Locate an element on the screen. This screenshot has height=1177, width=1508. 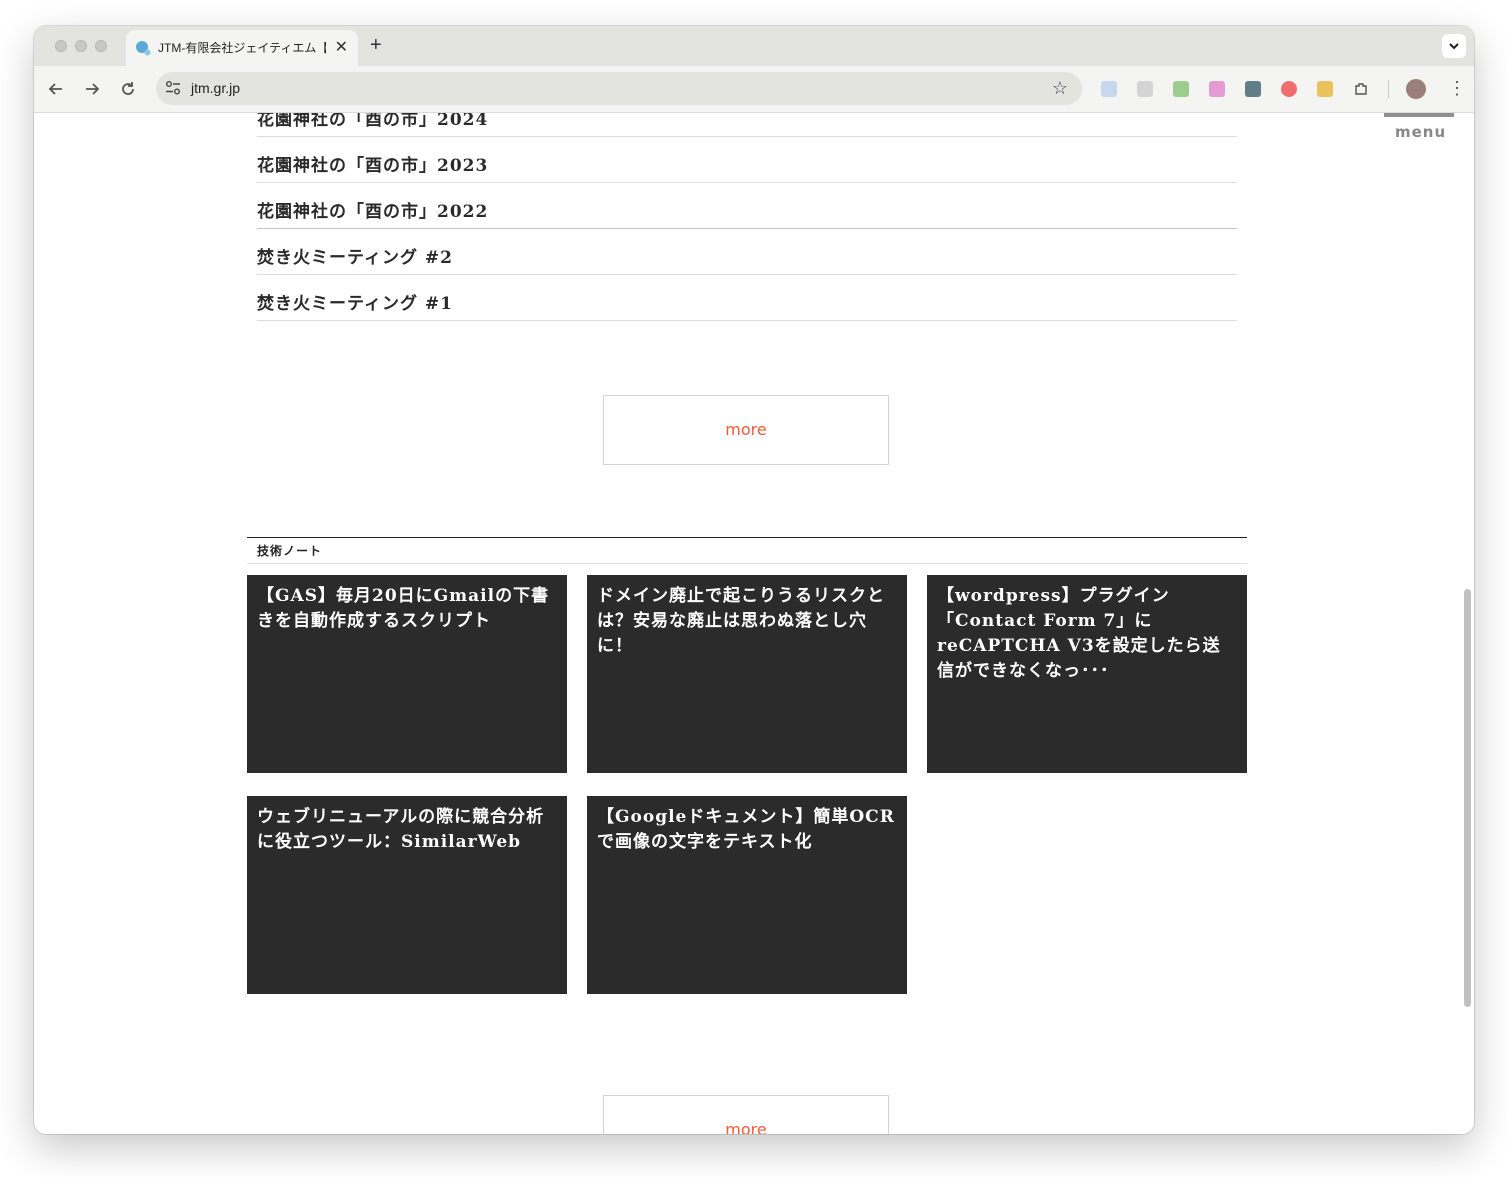
tab-title: JTM-有限会社ジェイティエム【W is located at coordinates (242, 48).